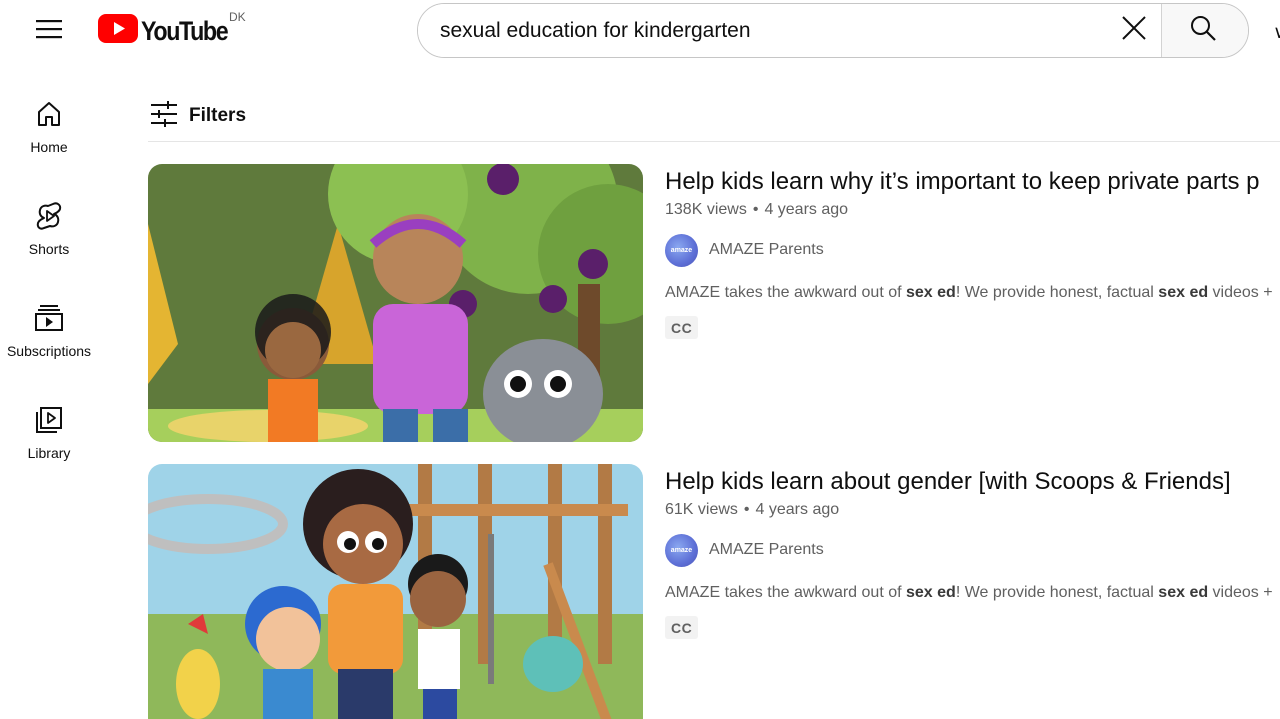 Image resolution: width=1280 pixels, height=719 pixels. Describe the element at coordinates (49, 114) in the screenshot. I see `home-icon` at that location.